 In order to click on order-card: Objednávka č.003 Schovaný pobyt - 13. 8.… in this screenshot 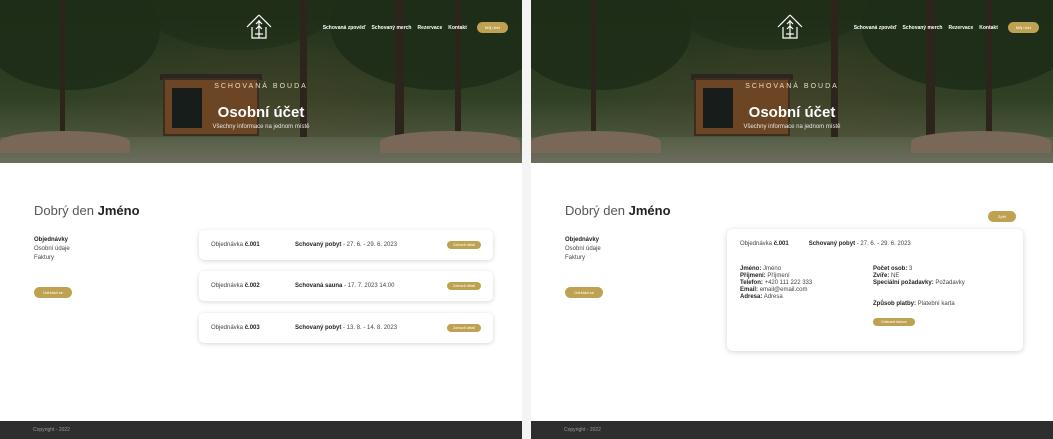, I will do `click(346, 328)`.